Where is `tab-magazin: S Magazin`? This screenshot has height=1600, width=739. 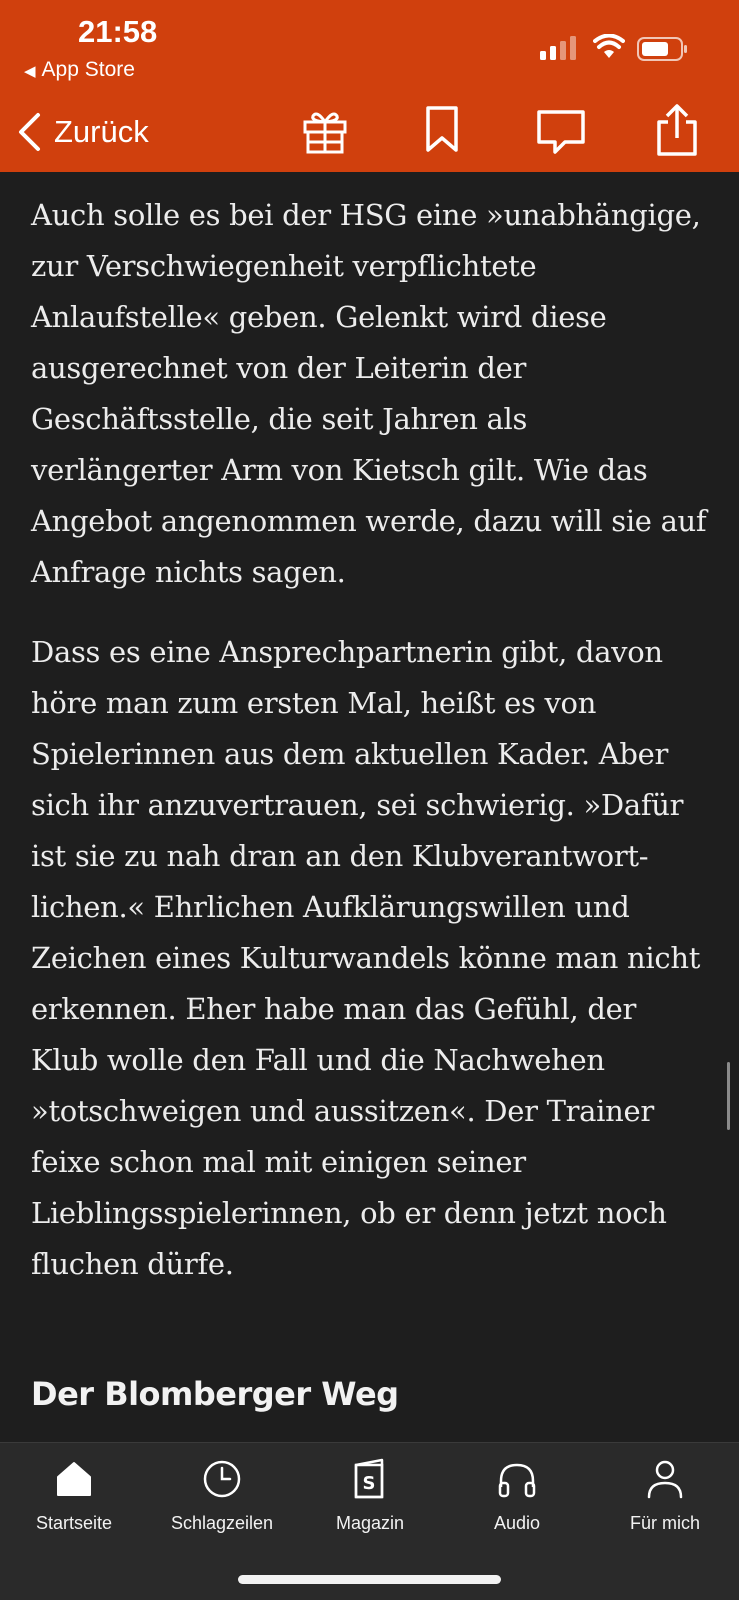
tab-magazin: S Magazin is located at coordinates (370, 1495).